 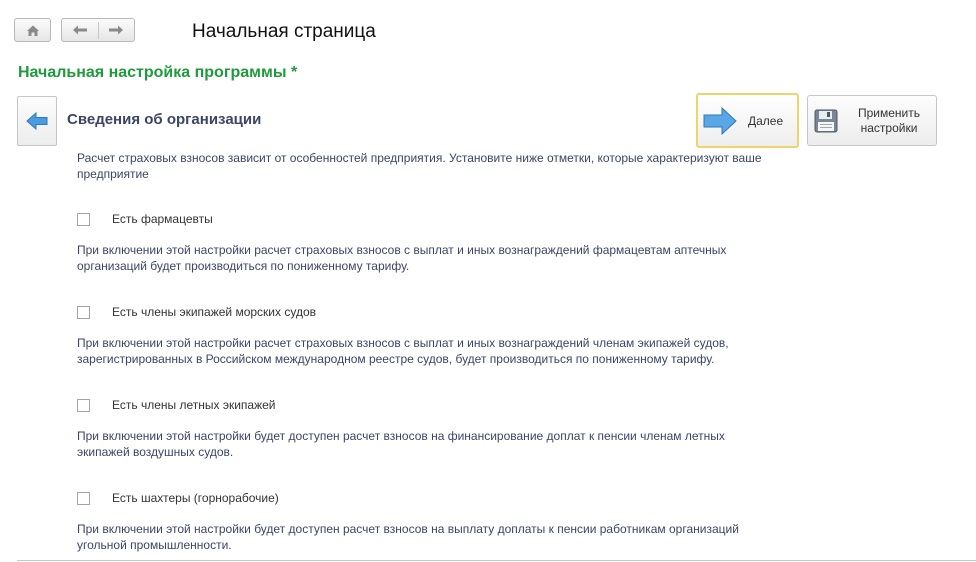 I want to click on sea-crew-label: Есть члены экипажей морских судов, so click(x=214, y=312).